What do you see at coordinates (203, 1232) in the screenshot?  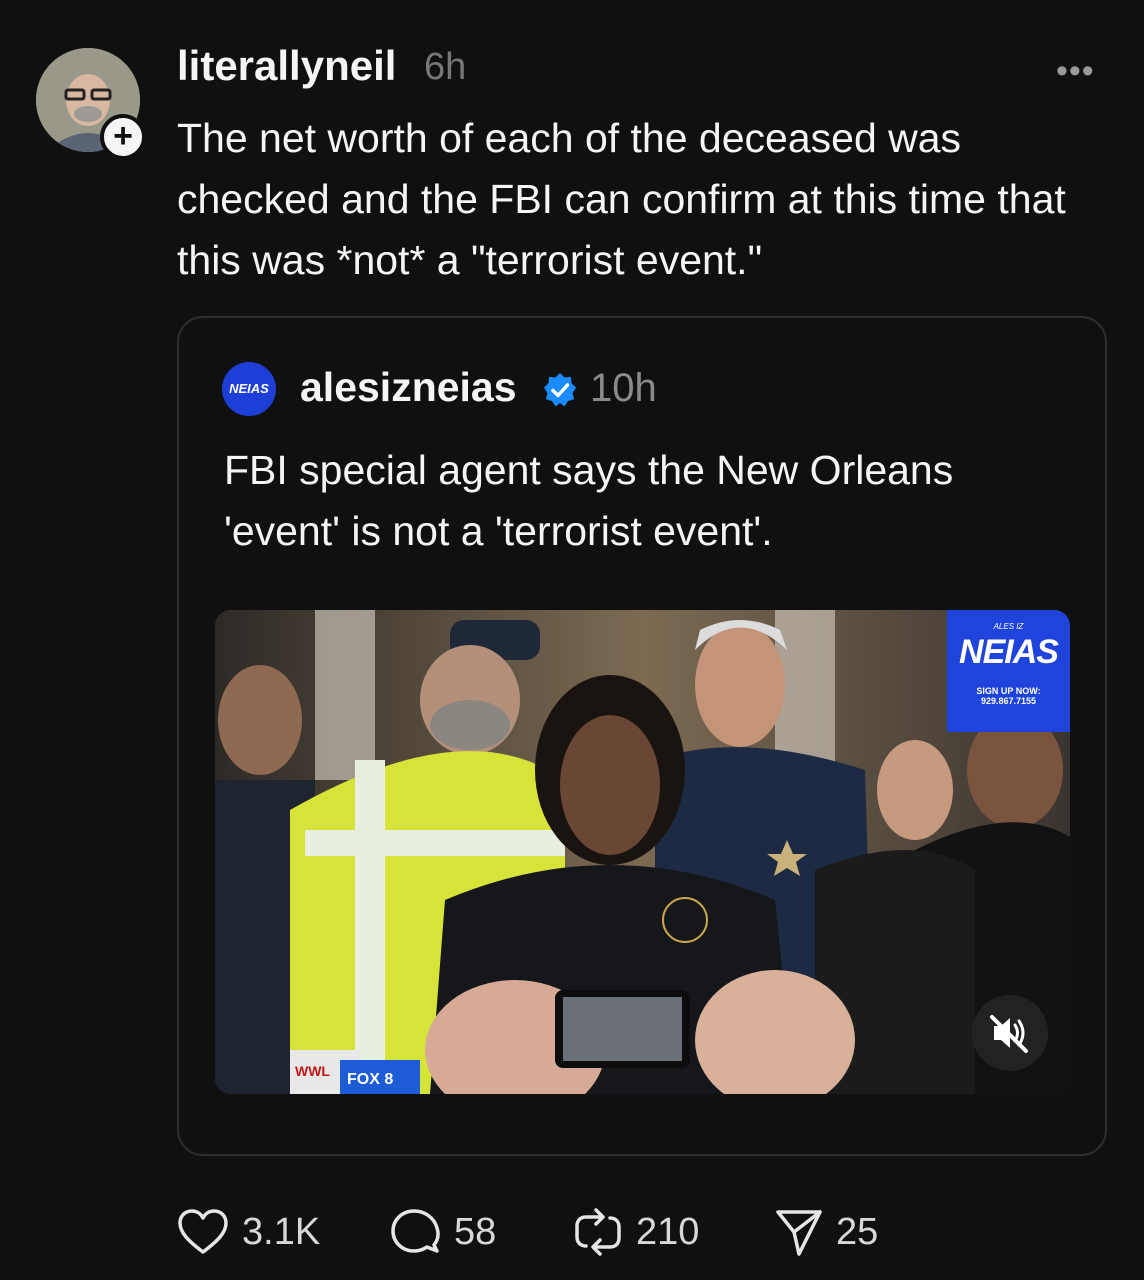 I see `heart-icon` at bounding box center [203, 1232].